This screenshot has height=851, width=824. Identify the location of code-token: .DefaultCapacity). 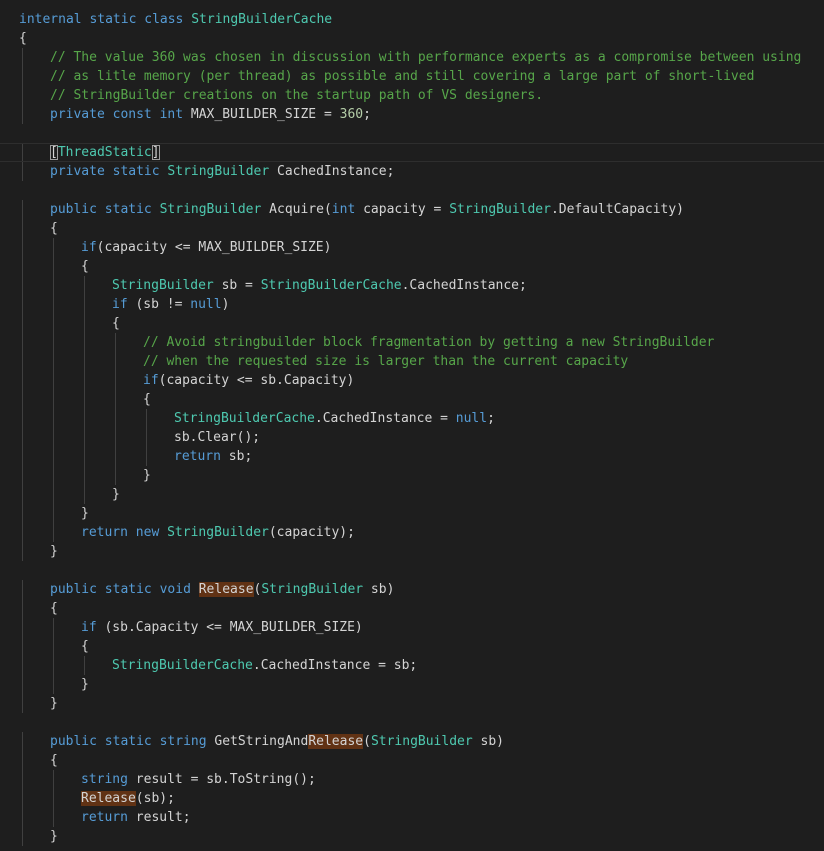
(617, 209).